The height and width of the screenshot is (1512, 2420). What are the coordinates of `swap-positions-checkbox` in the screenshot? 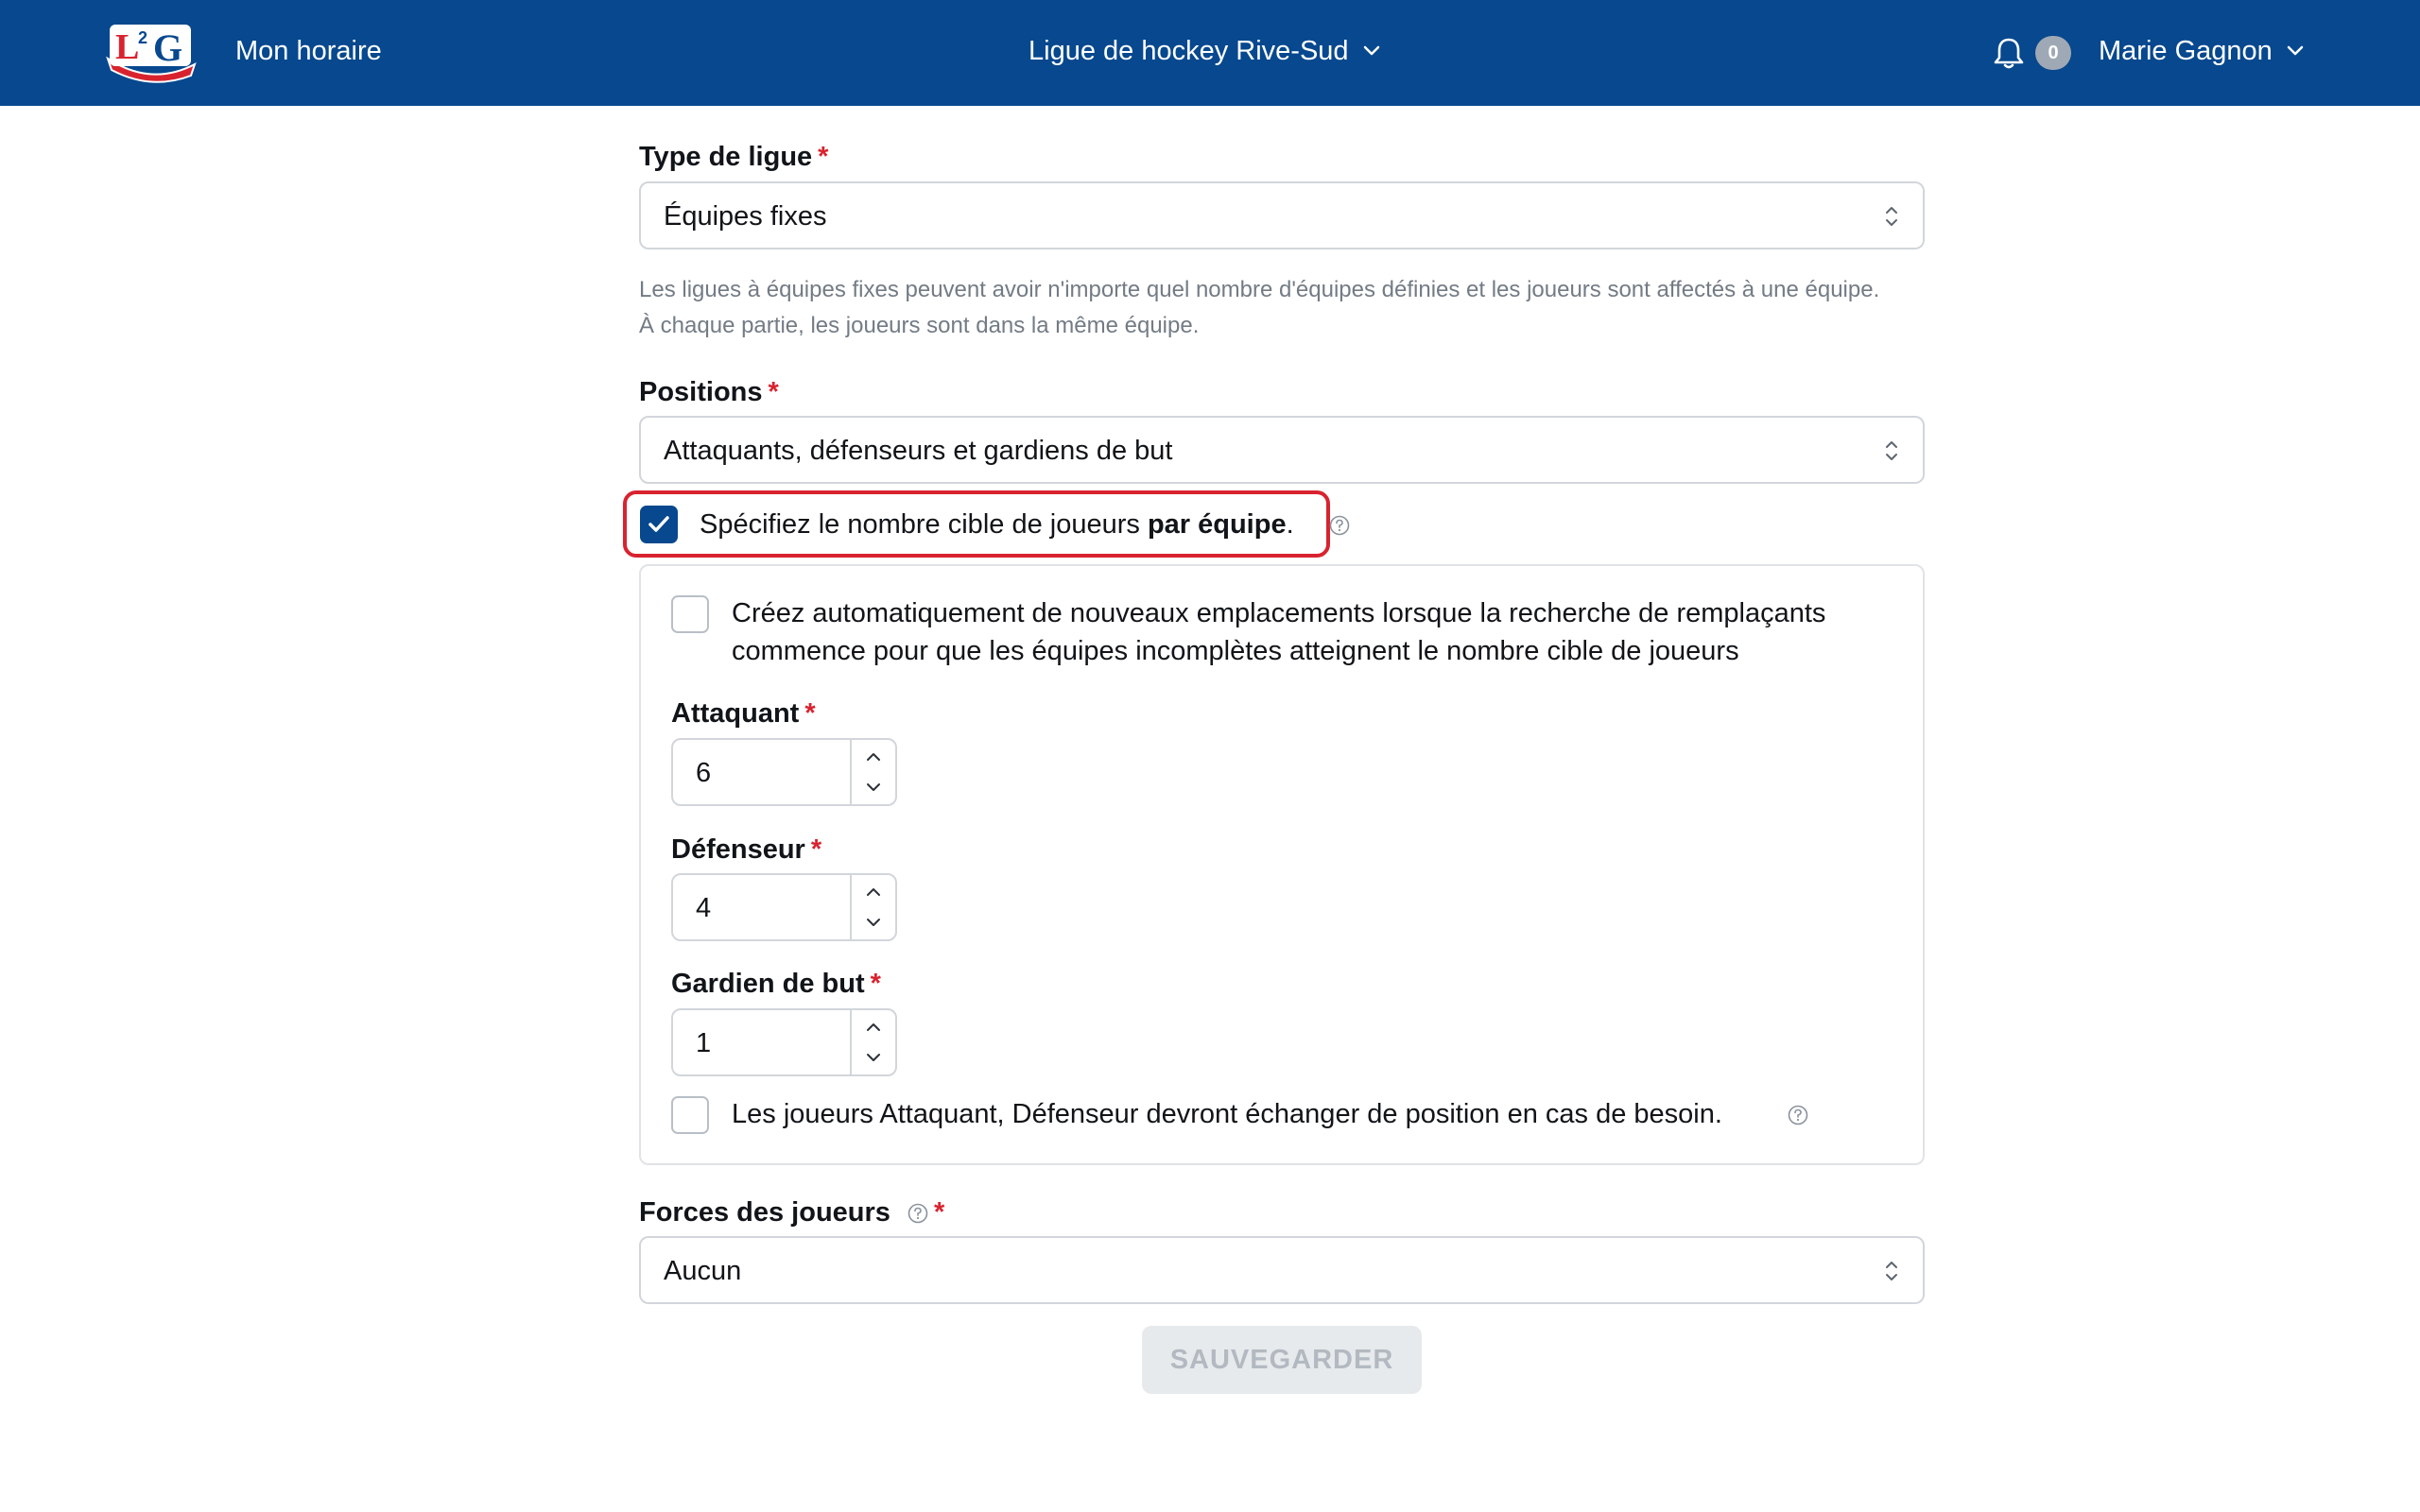 It's located at (690, 1115).